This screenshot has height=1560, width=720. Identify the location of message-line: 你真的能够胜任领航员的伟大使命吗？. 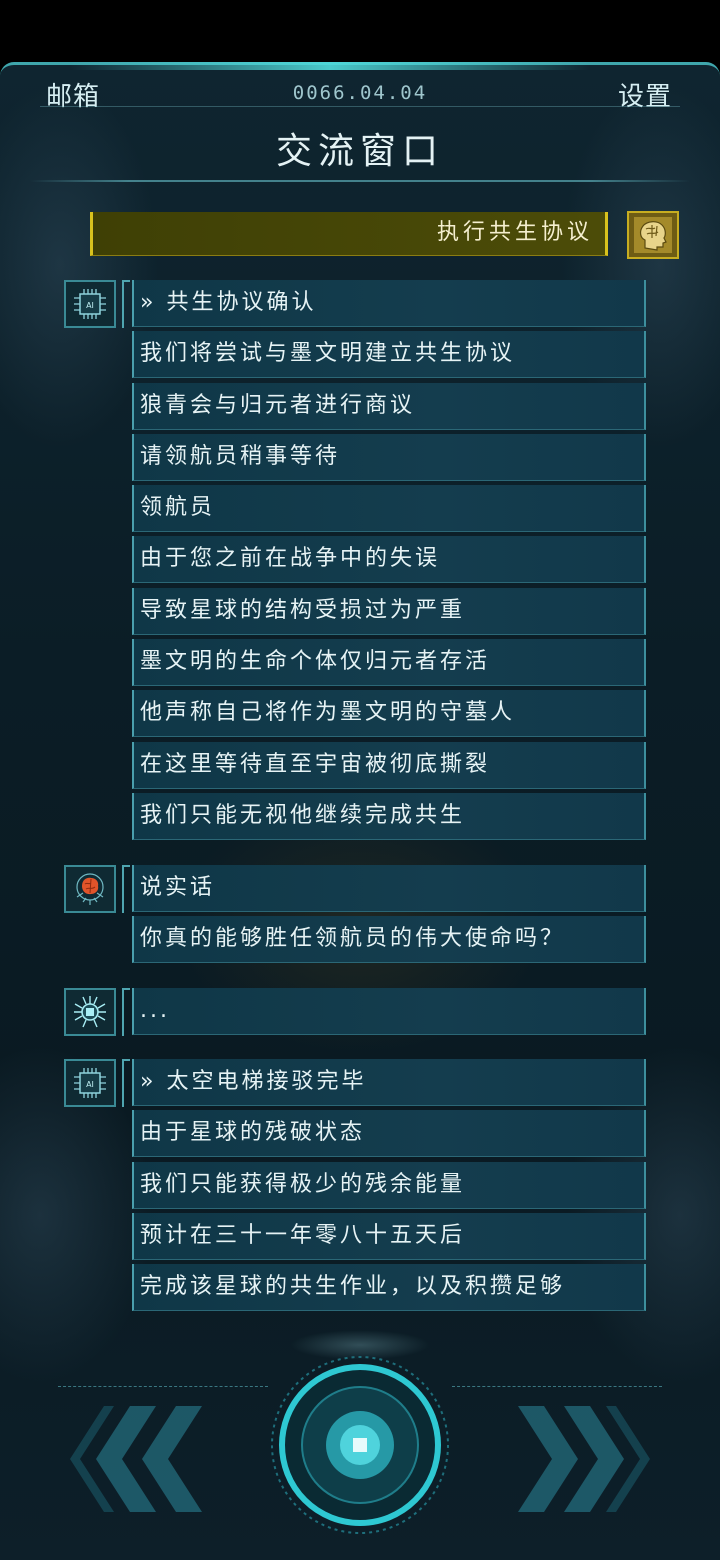
(389, 940).